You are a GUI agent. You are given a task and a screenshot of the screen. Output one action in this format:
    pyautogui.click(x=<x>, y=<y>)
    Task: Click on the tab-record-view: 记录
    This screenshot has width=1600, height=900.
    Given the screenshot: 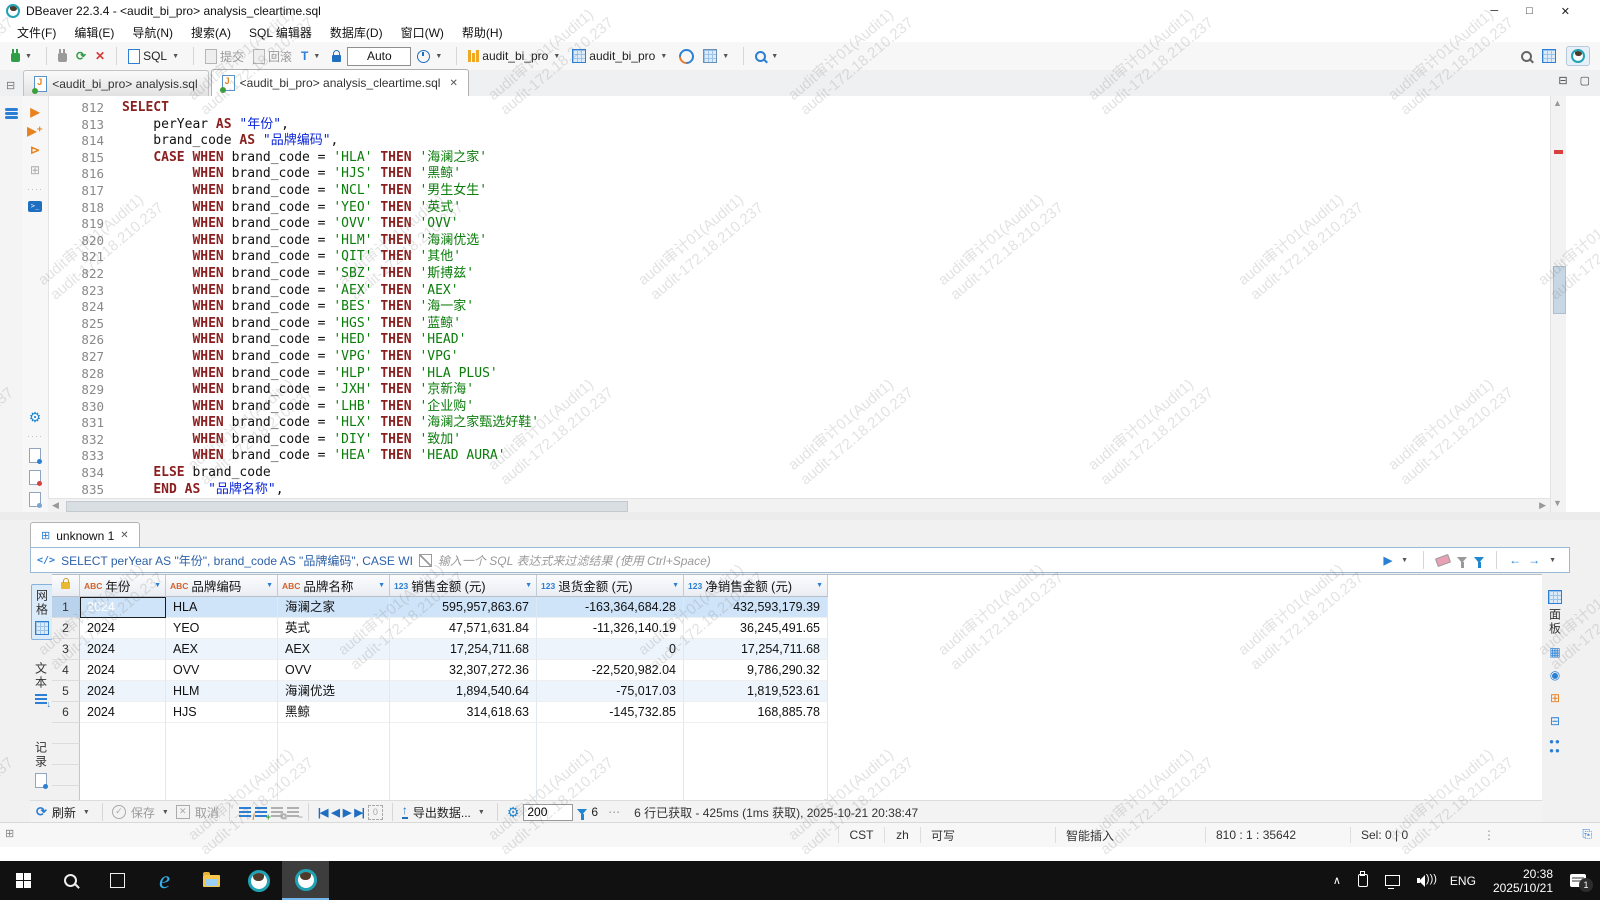 What is the action you would take?
    pyautogui.click(x=41, y=764)
    